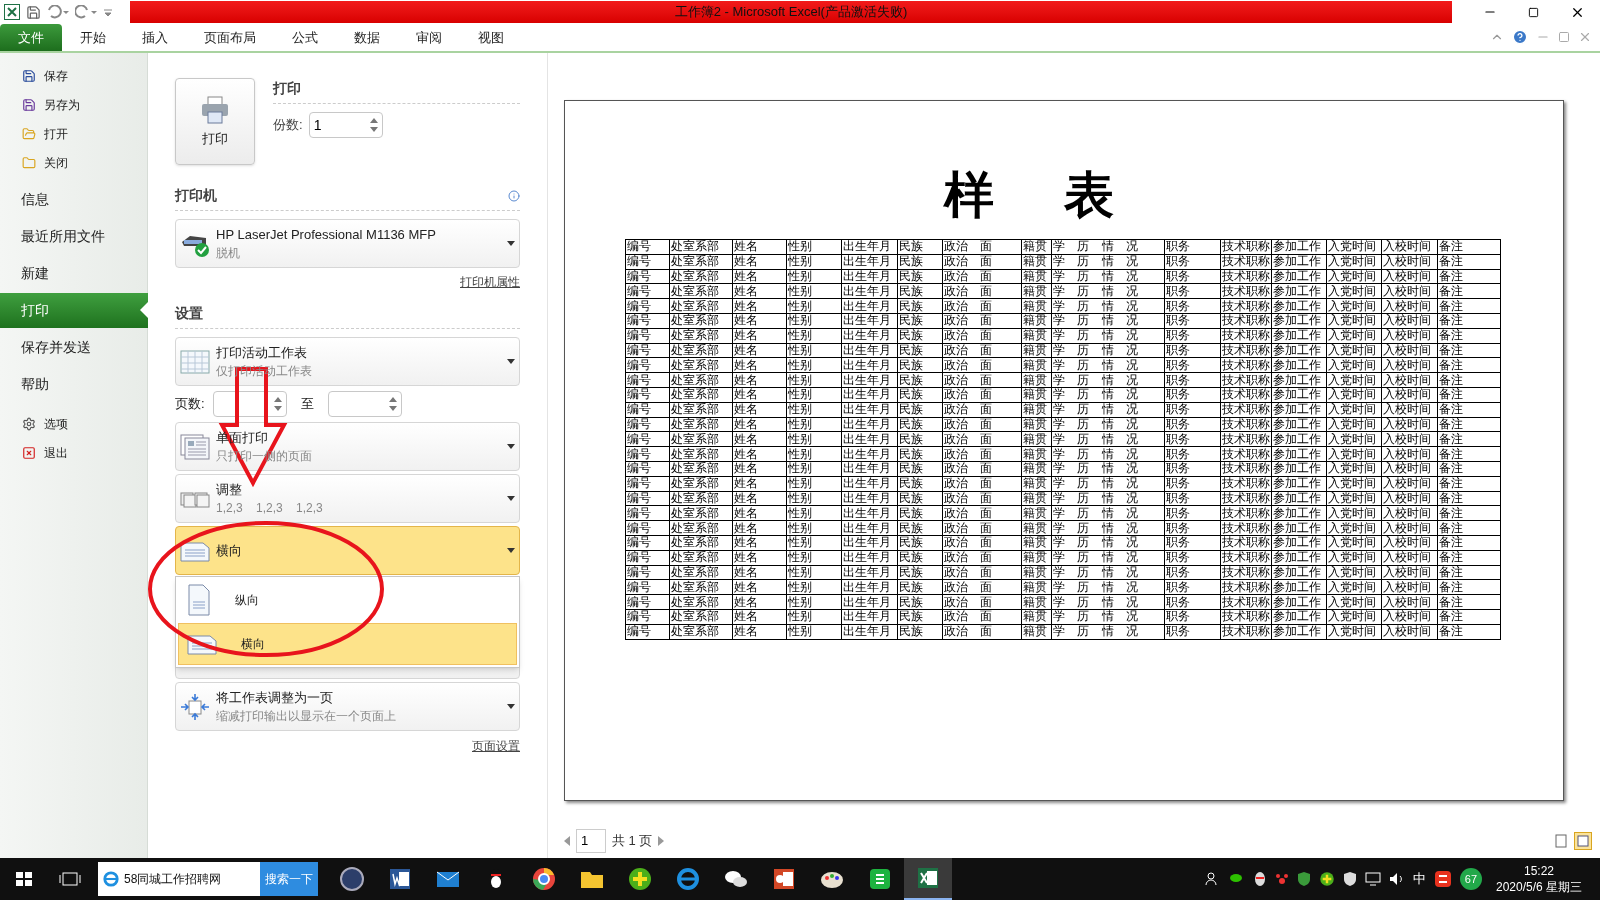 Image resolution: width=1600 pixels, height=900 pixels. Describe the element at coordinates (74, 310) in the screenshot. I see `backstage-tab: 打印` at that location.